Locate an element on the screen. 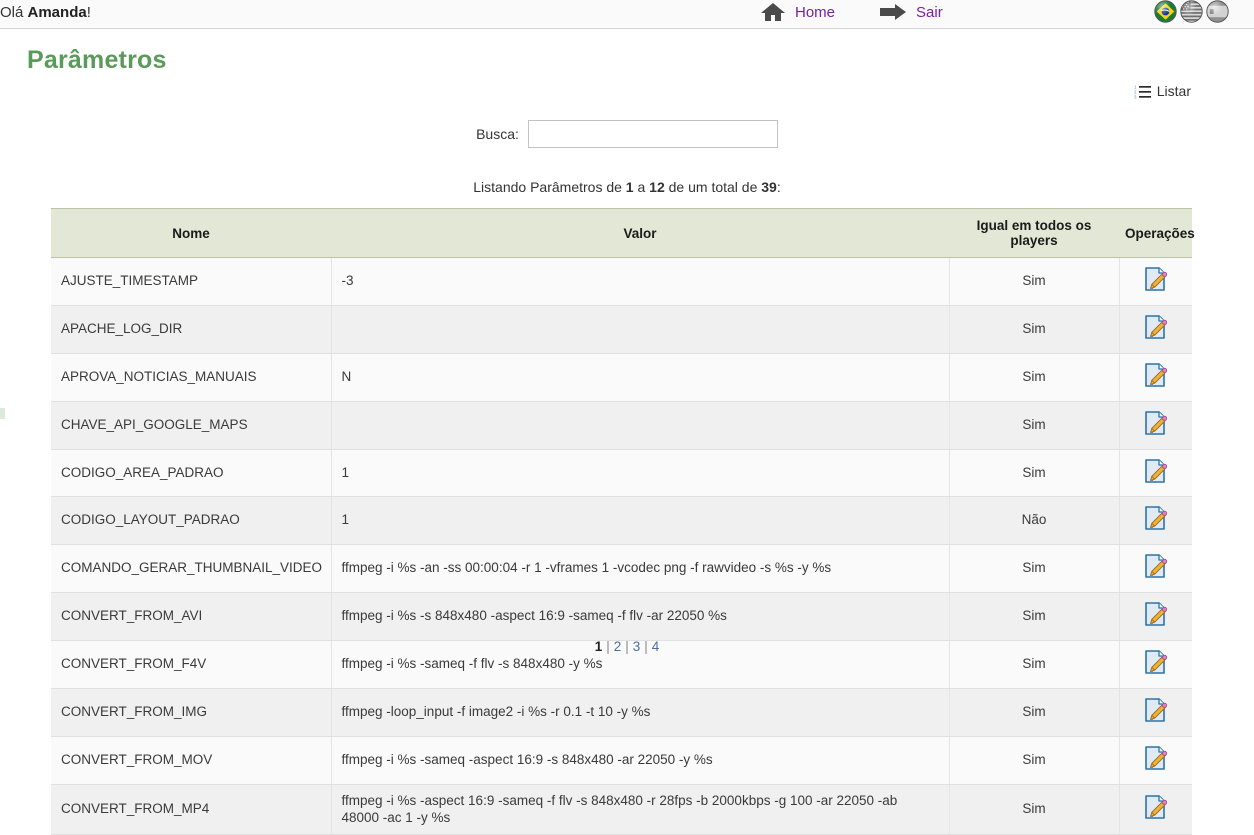 This screenshot has height=835, width=1254. edge-artifact is located at coordinates (2, 413).